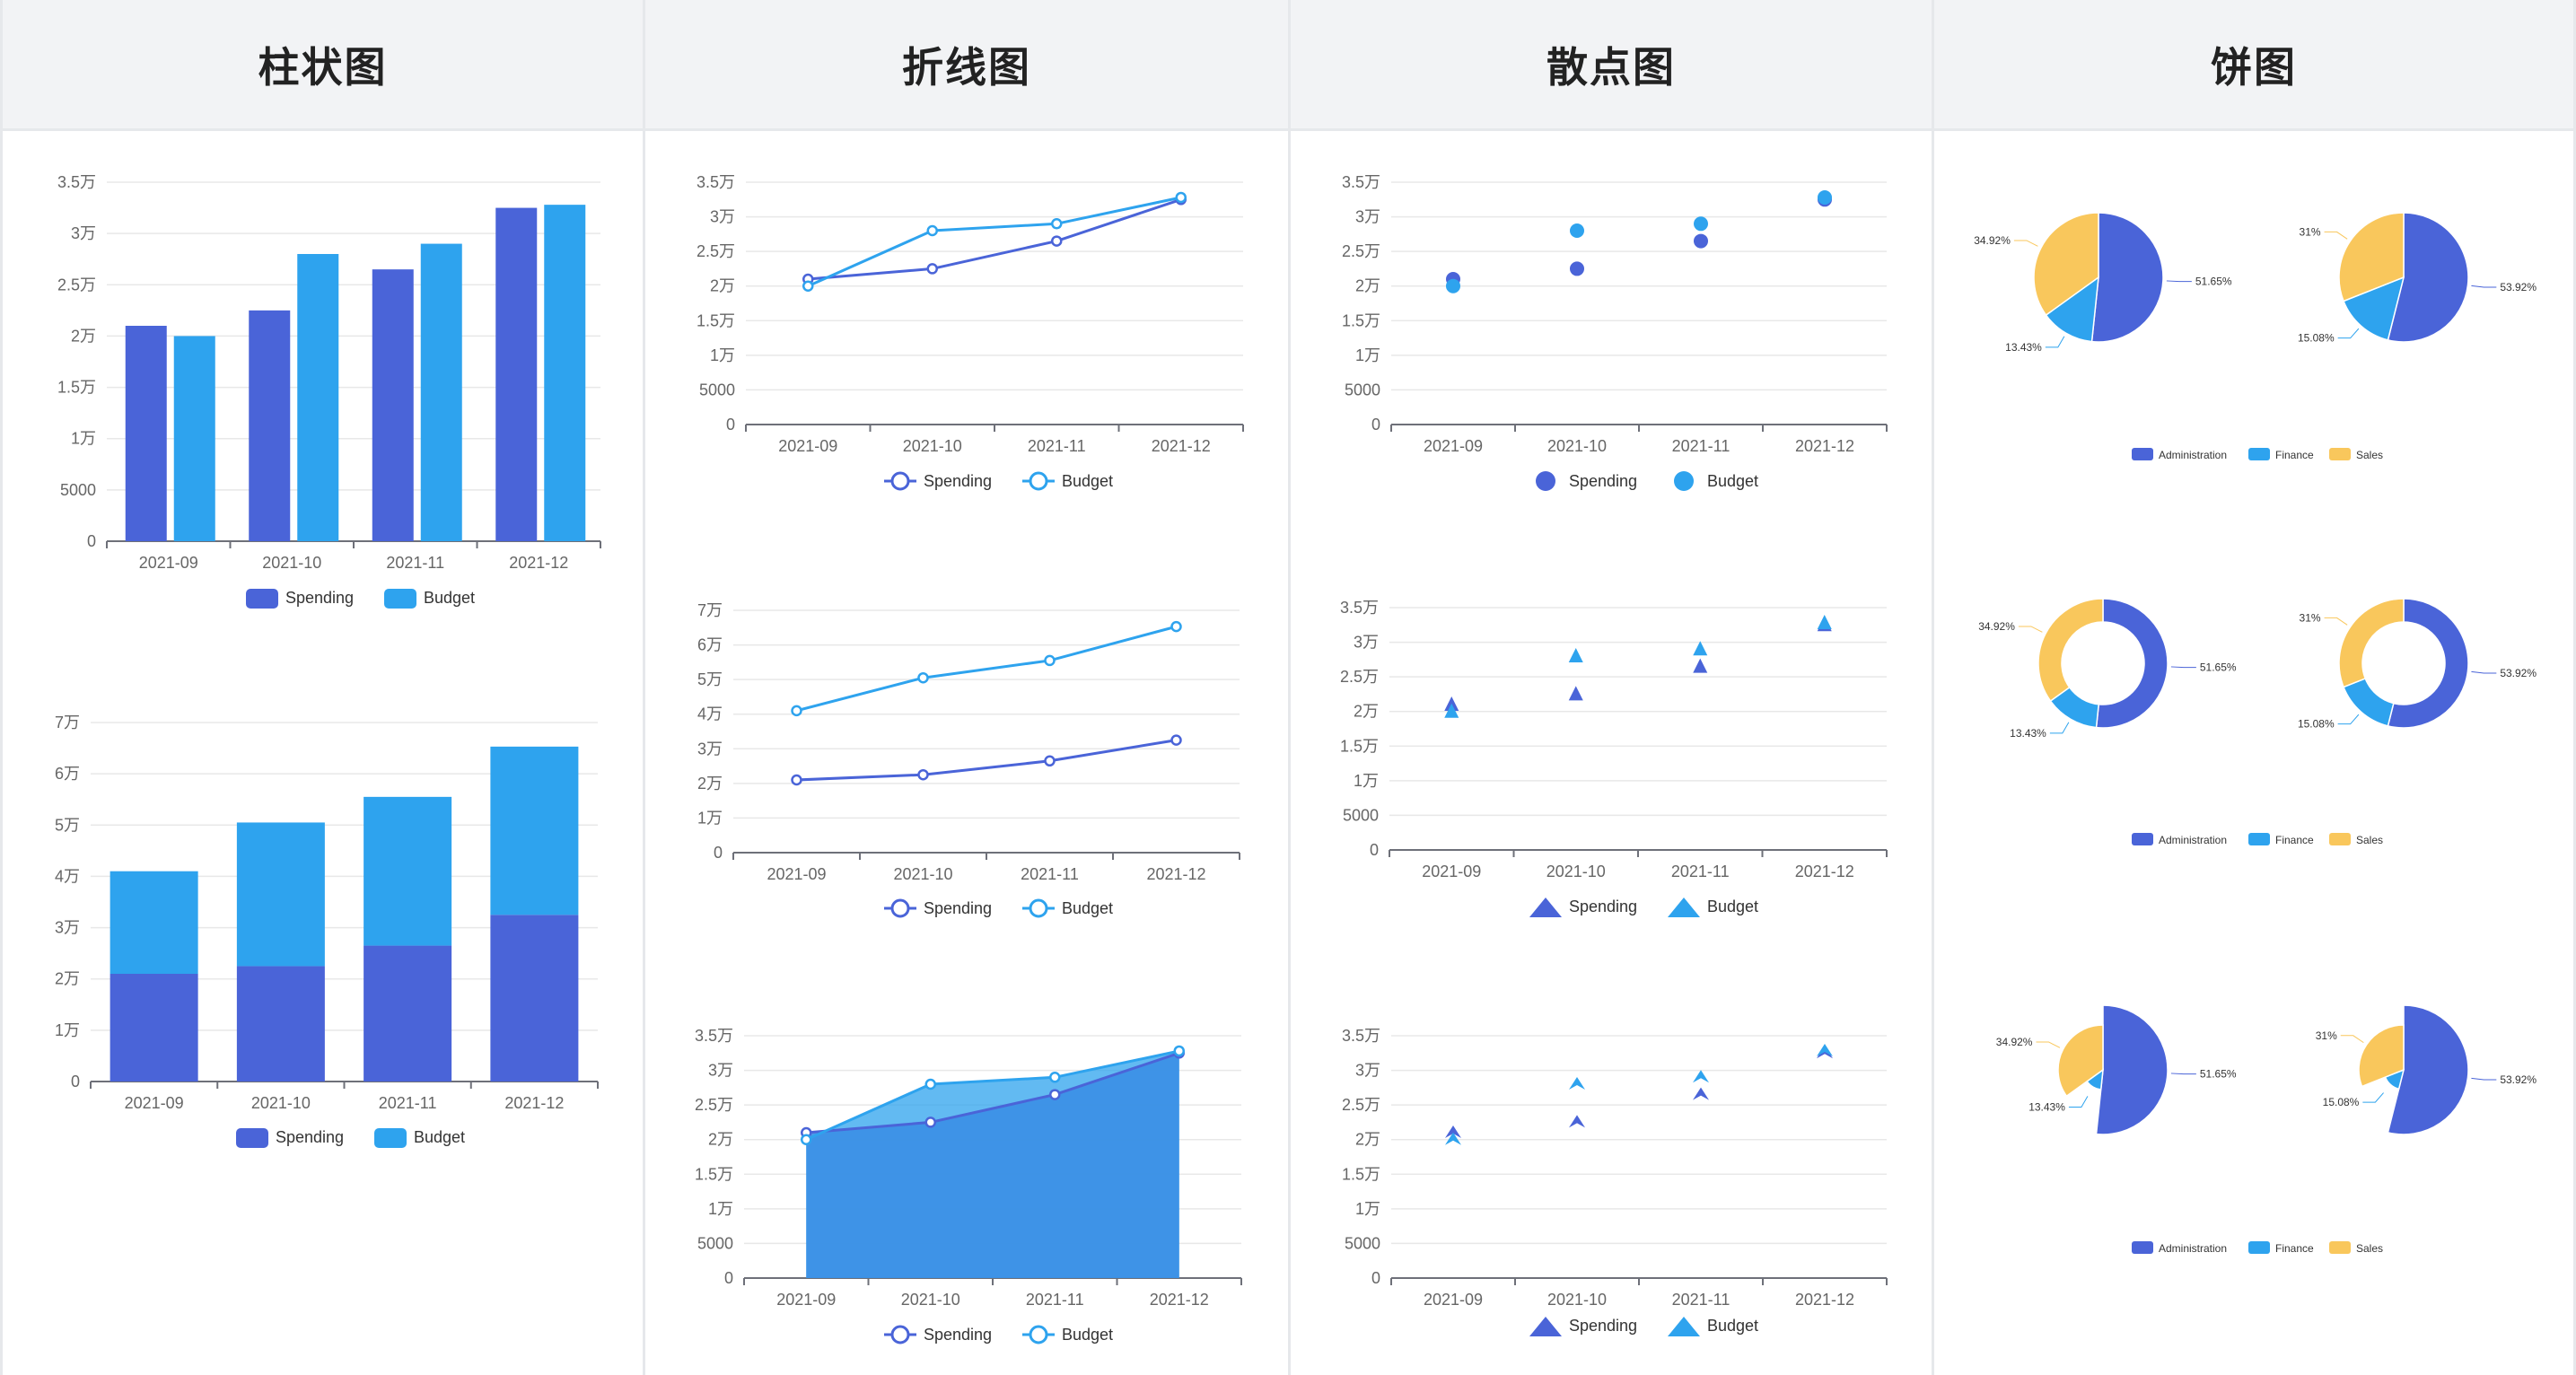  Describe the element at coordinates (718, 853) in the screenshot. I see `line-stacked-y-tick-label: 0` at that location.